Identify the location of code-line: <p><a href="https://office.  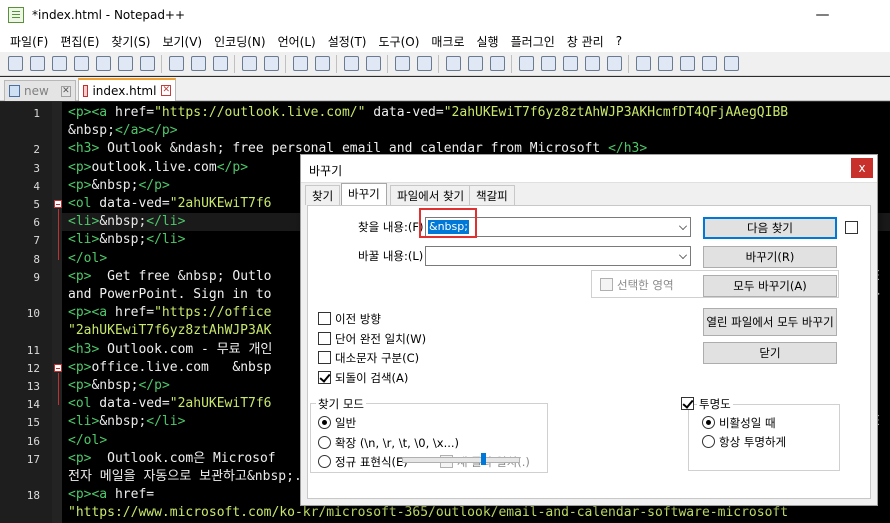
(170, 313).